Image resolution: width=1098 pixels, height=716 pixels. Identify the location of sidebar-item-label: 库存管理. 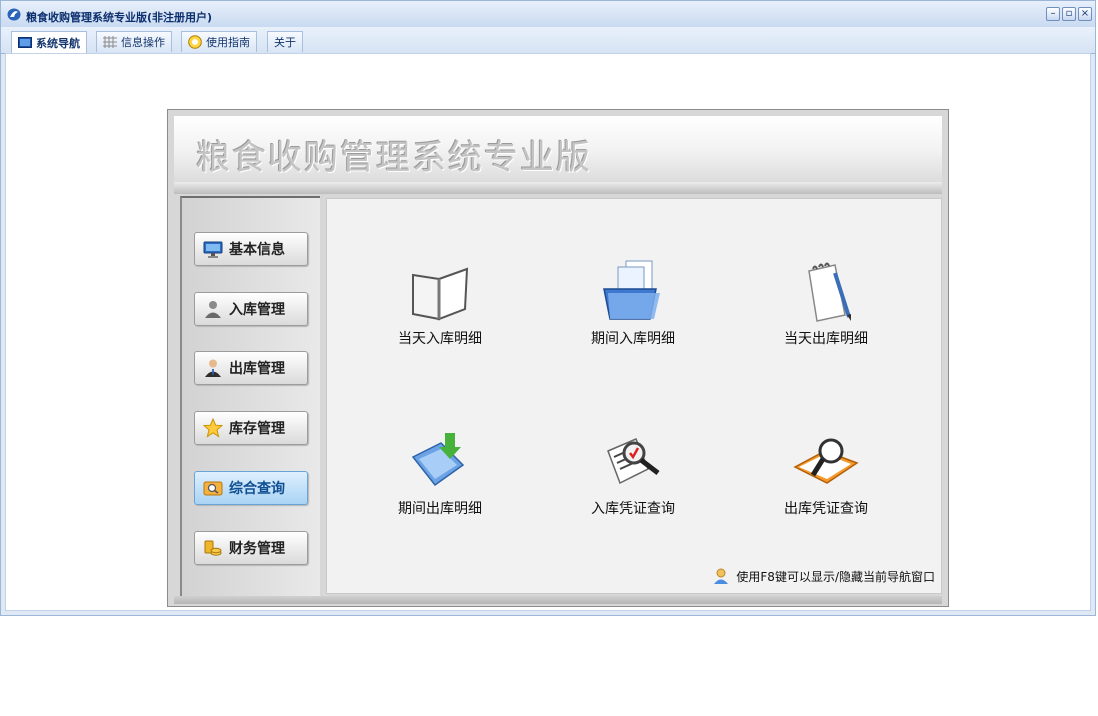
(257, 429).